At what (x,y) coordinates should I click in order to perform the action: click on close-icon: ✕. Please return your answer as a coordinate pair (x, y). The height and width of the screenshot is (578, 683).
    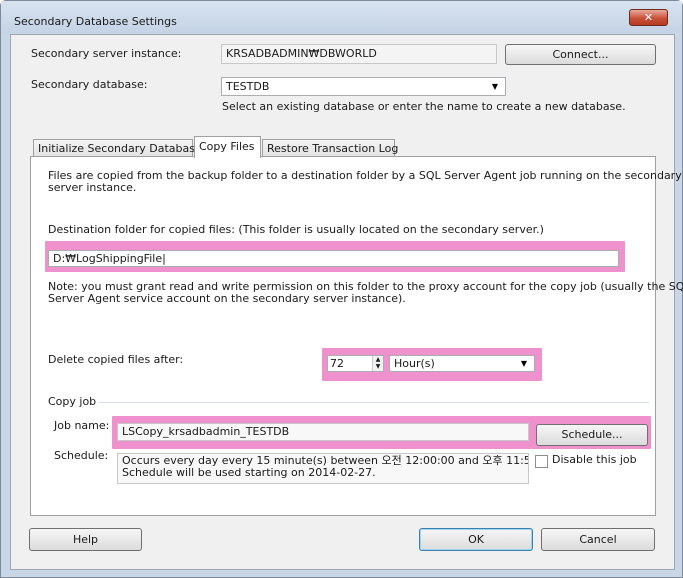
    Looking at the image, I should click on (648, 17).